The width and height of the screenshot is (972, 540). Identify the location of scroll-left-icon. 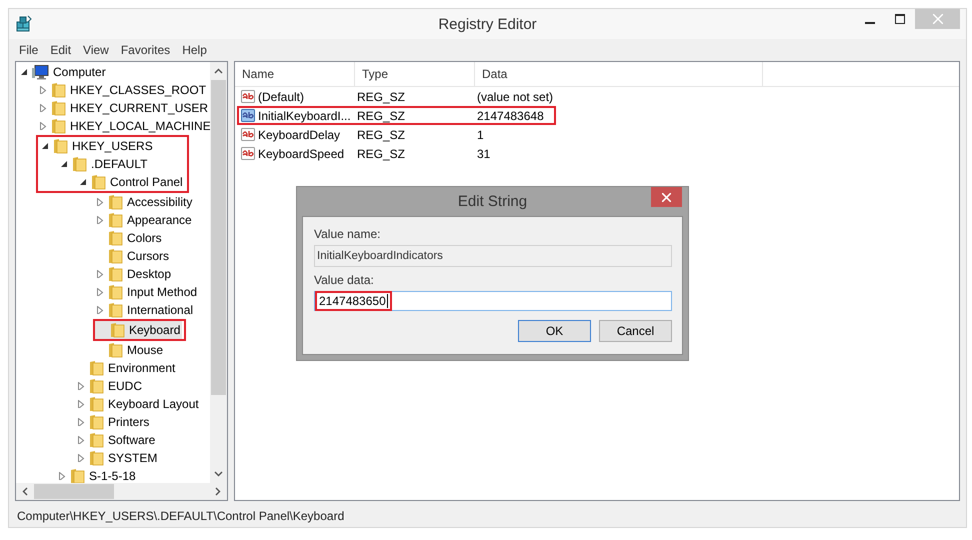
(25, 491).